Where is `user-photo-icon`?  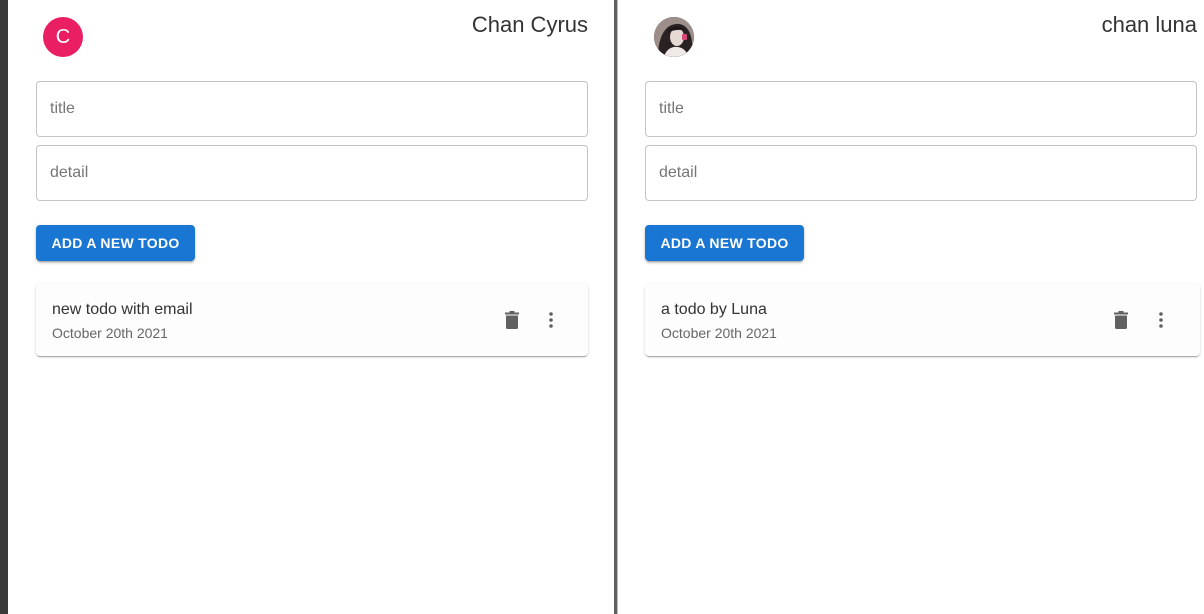
user-photo-icon is located at coordinates (674, 37).